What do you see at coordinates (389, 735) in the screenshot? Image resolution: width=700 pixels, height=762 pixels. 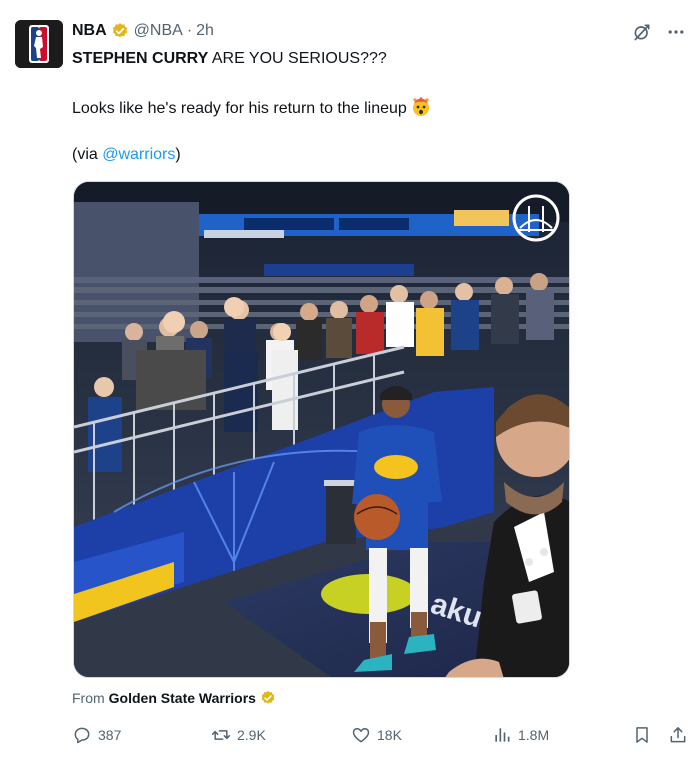 I see `like-count: 18K` at bounding box center [389, 735].